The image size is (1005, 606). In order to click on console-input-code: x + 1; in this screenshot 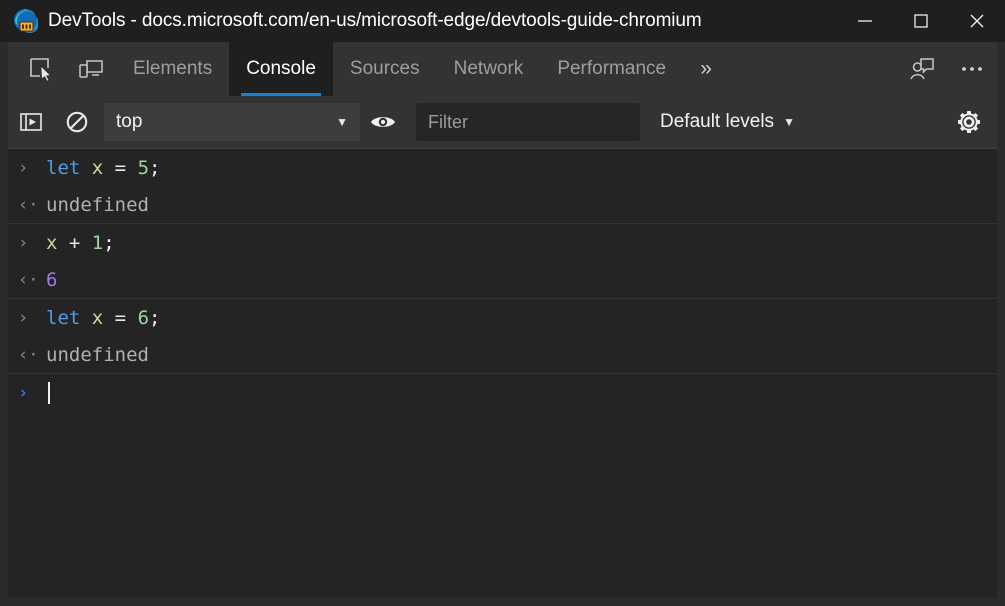, I will do `click(80, 242)`.